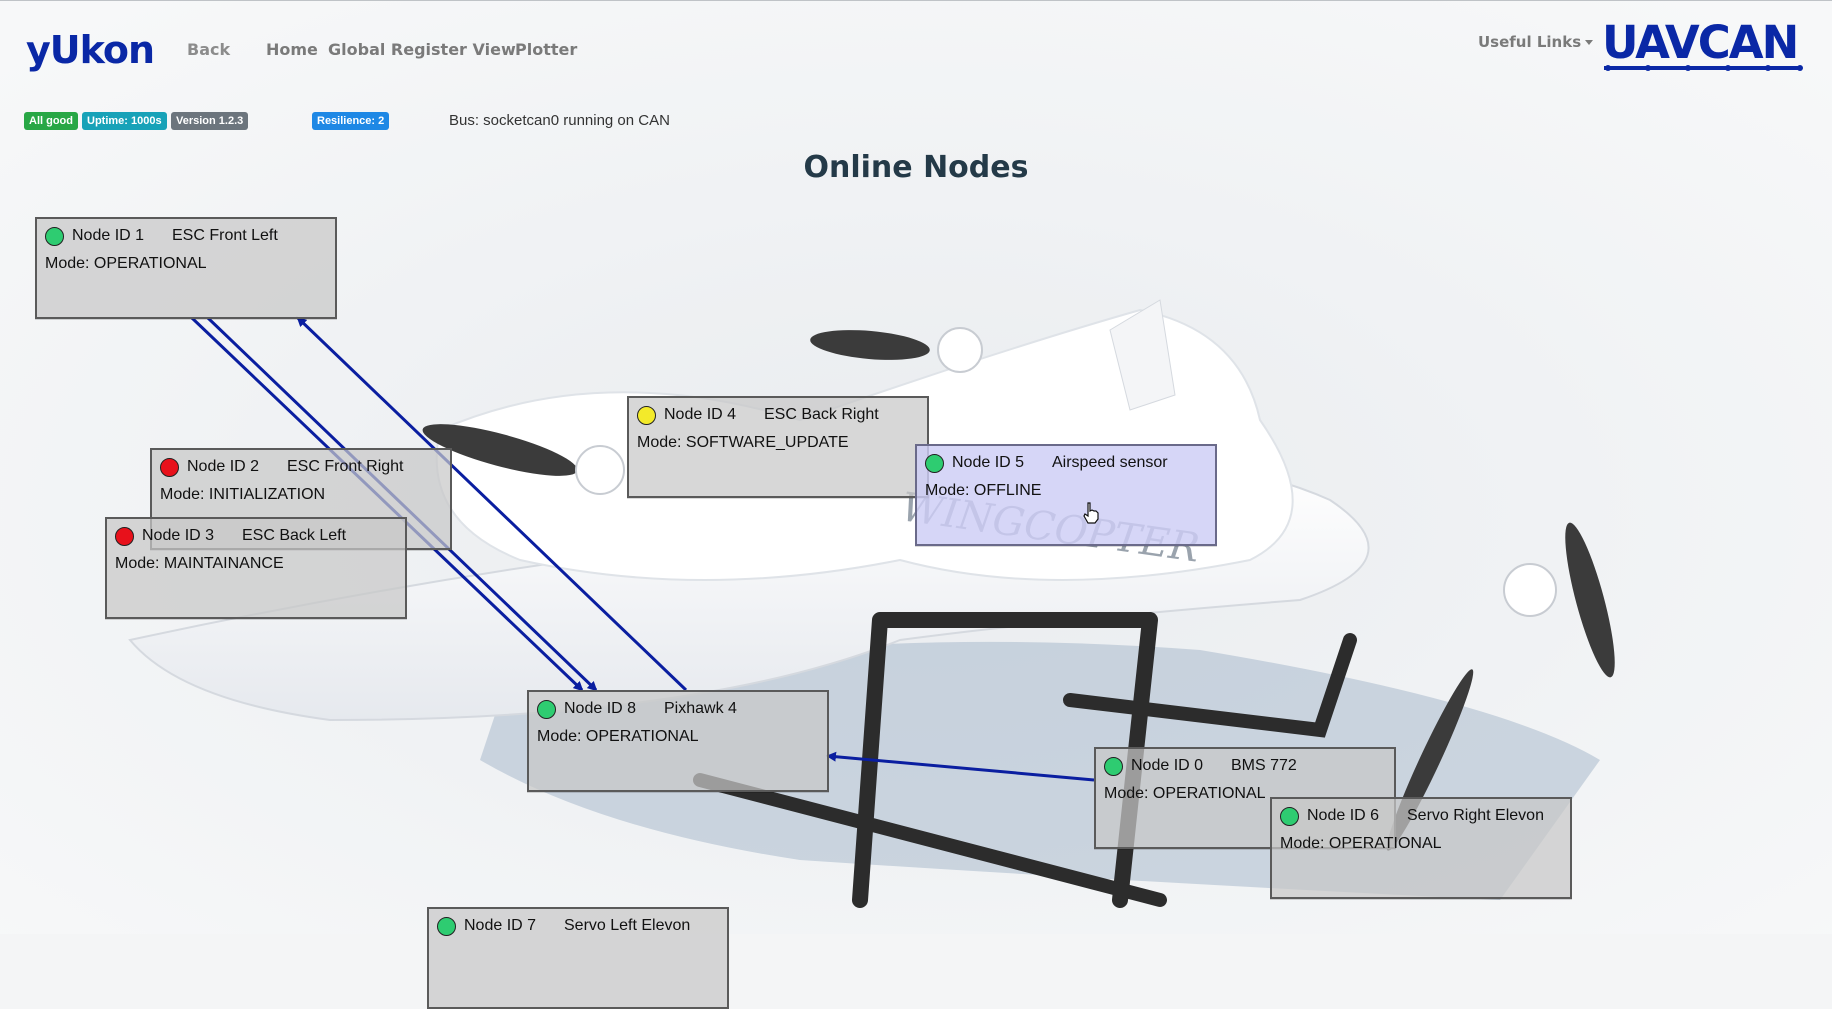 This screenshot has height=1009, width=1832. What do you see at coordinates (230, 536) in the screenshot?
I see `node-header: Node ID 3 ESC Back Left` at bounding box center [230, 536].